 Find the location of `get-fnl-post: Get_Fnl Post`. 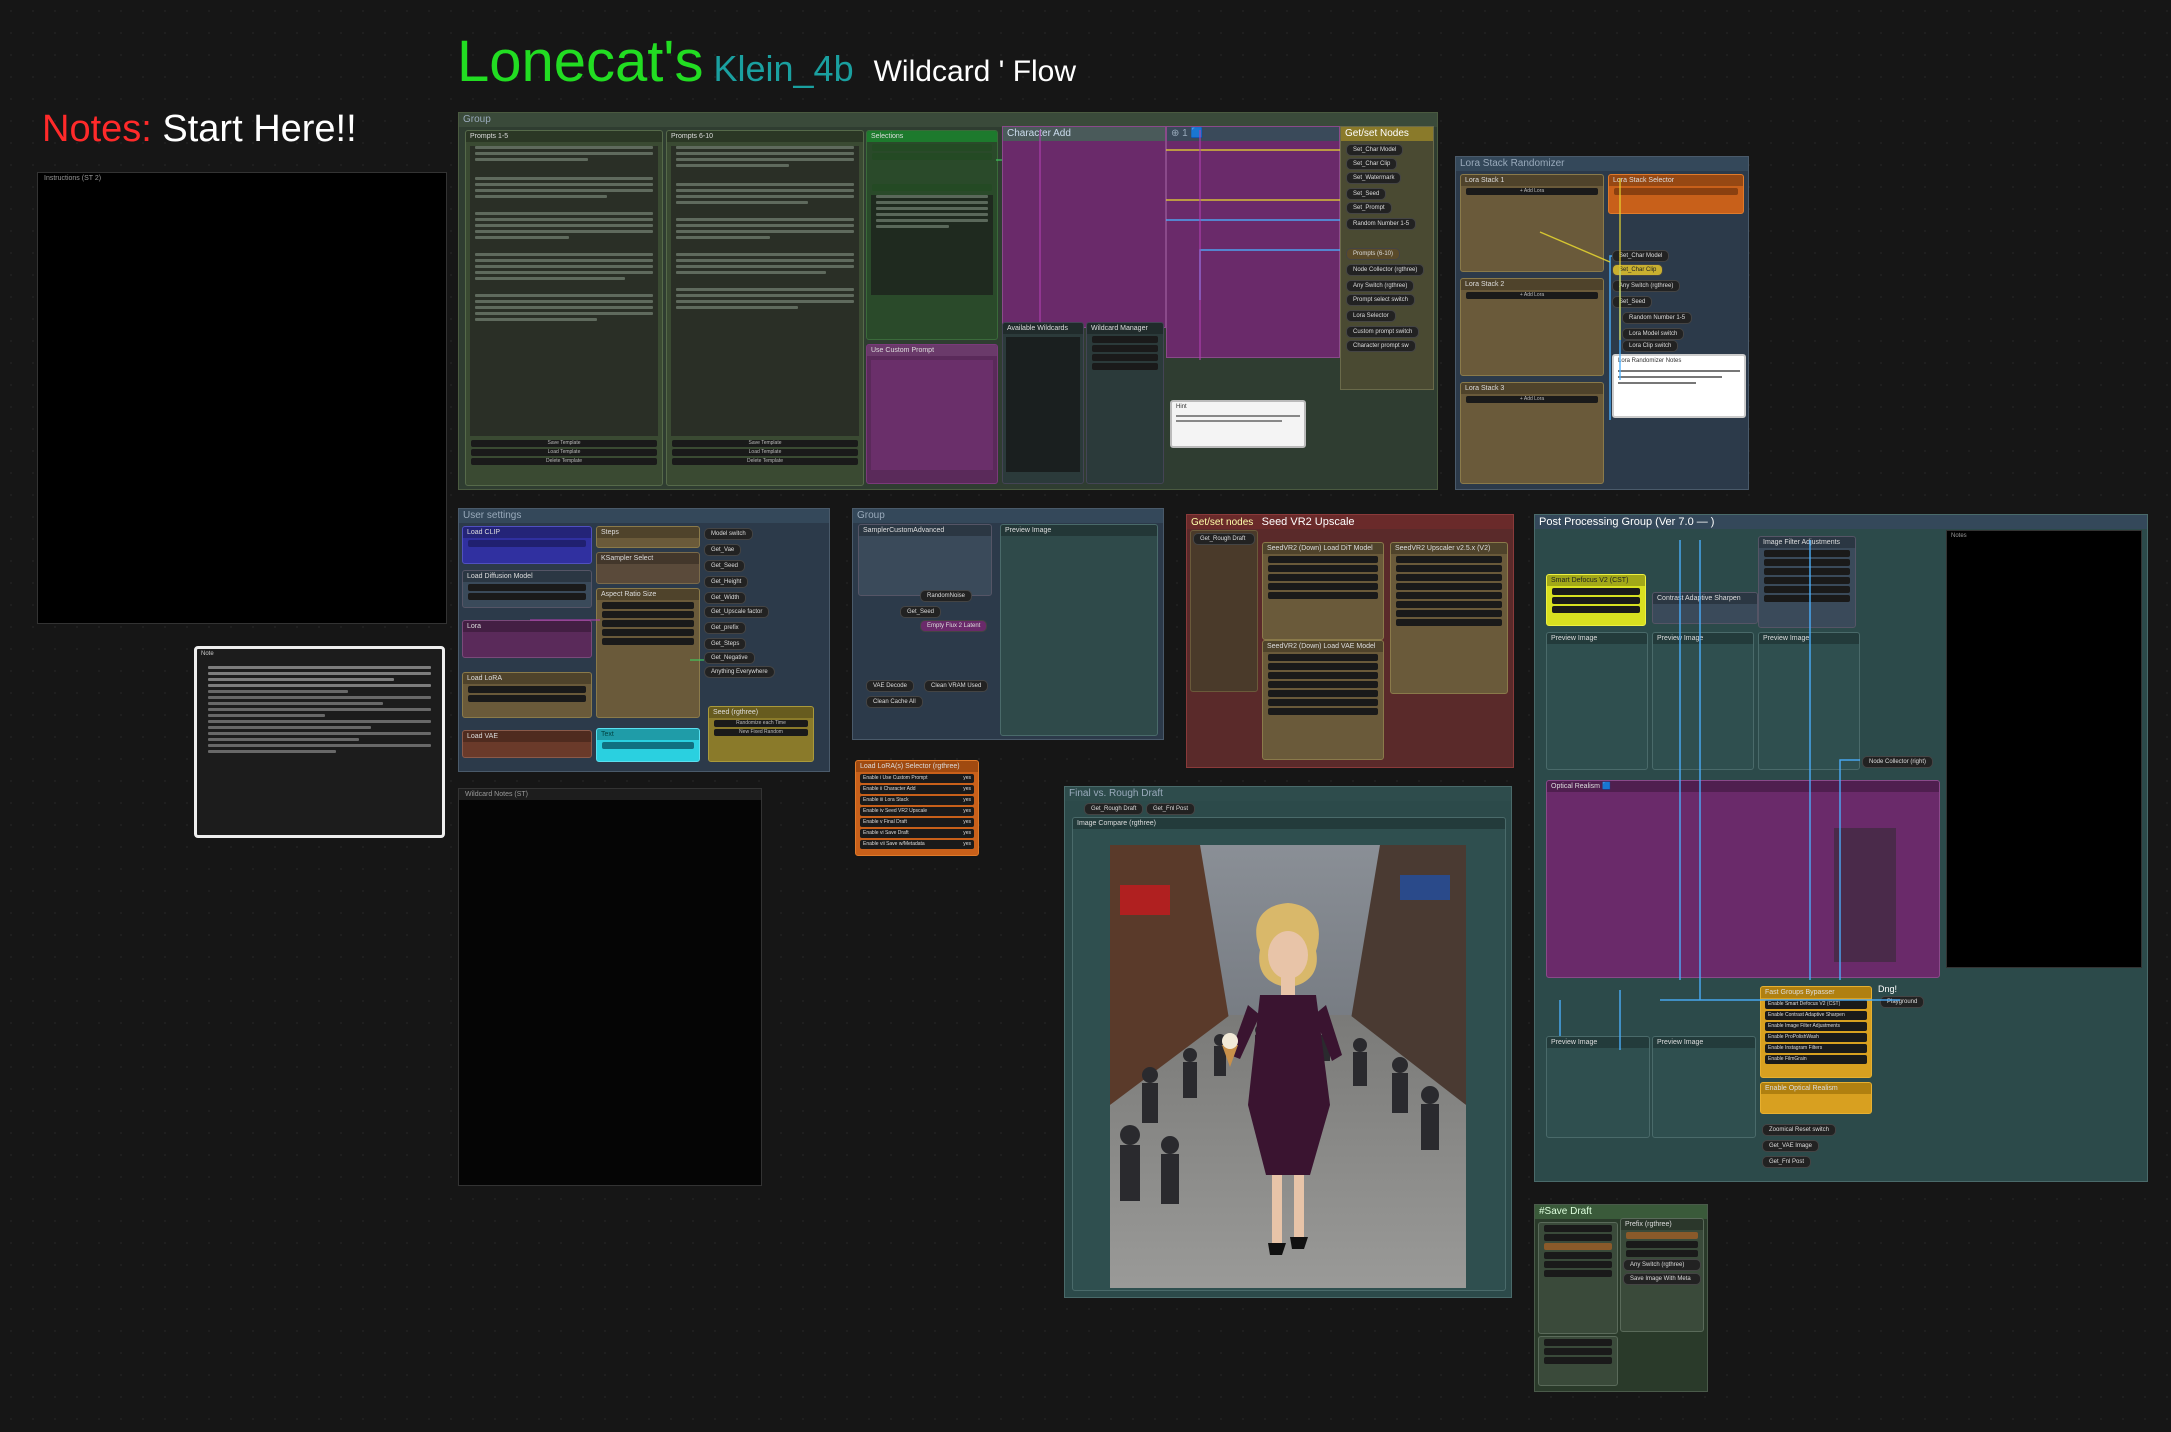

get-fnl-post: Get_Fnl Post is located at coordinates (1787, 1162).